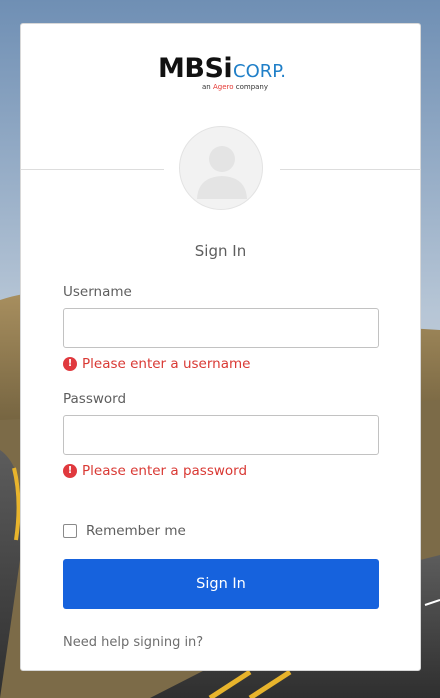 The width and height of the screenshot is (440, 698). I want to click on logo-tagline: an Agero company, so click(235, 87).